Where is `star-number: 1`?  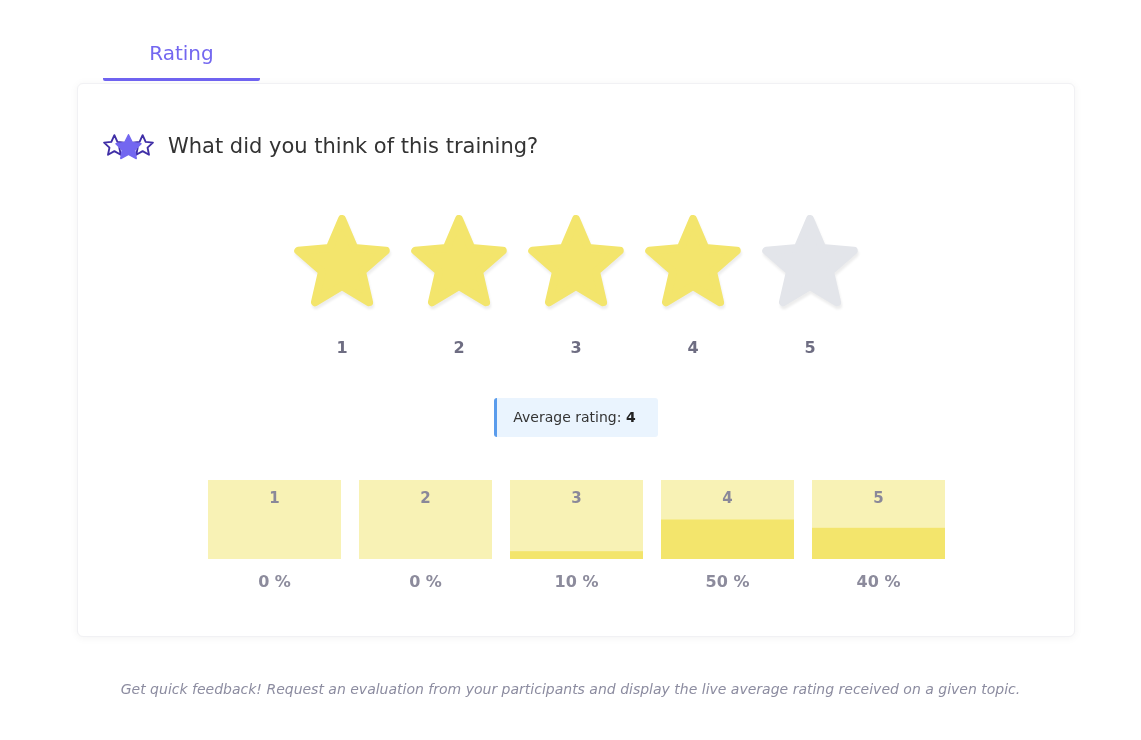
star-number: 1 is located at coordinates (342, 348).